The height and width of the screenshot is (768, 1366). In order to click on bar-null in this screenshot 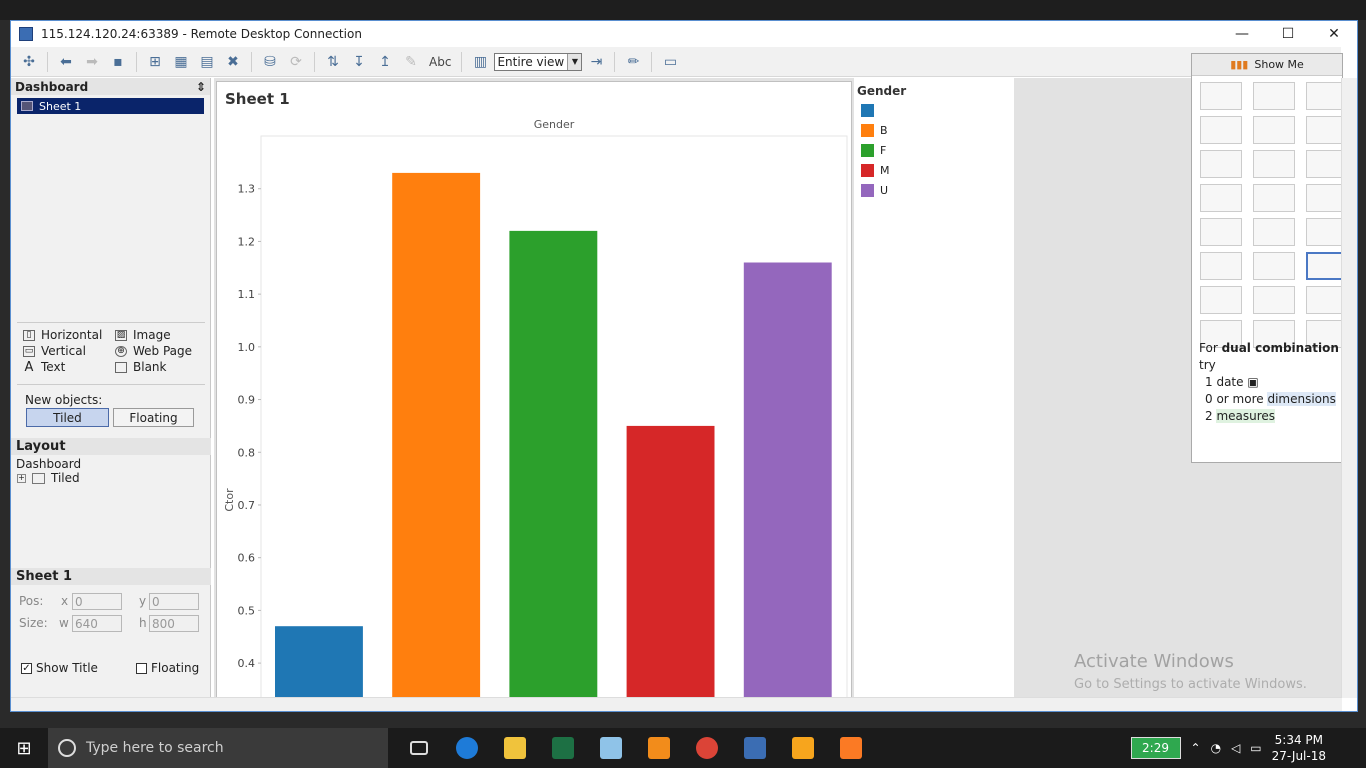, I will do `click(319, 663)`.